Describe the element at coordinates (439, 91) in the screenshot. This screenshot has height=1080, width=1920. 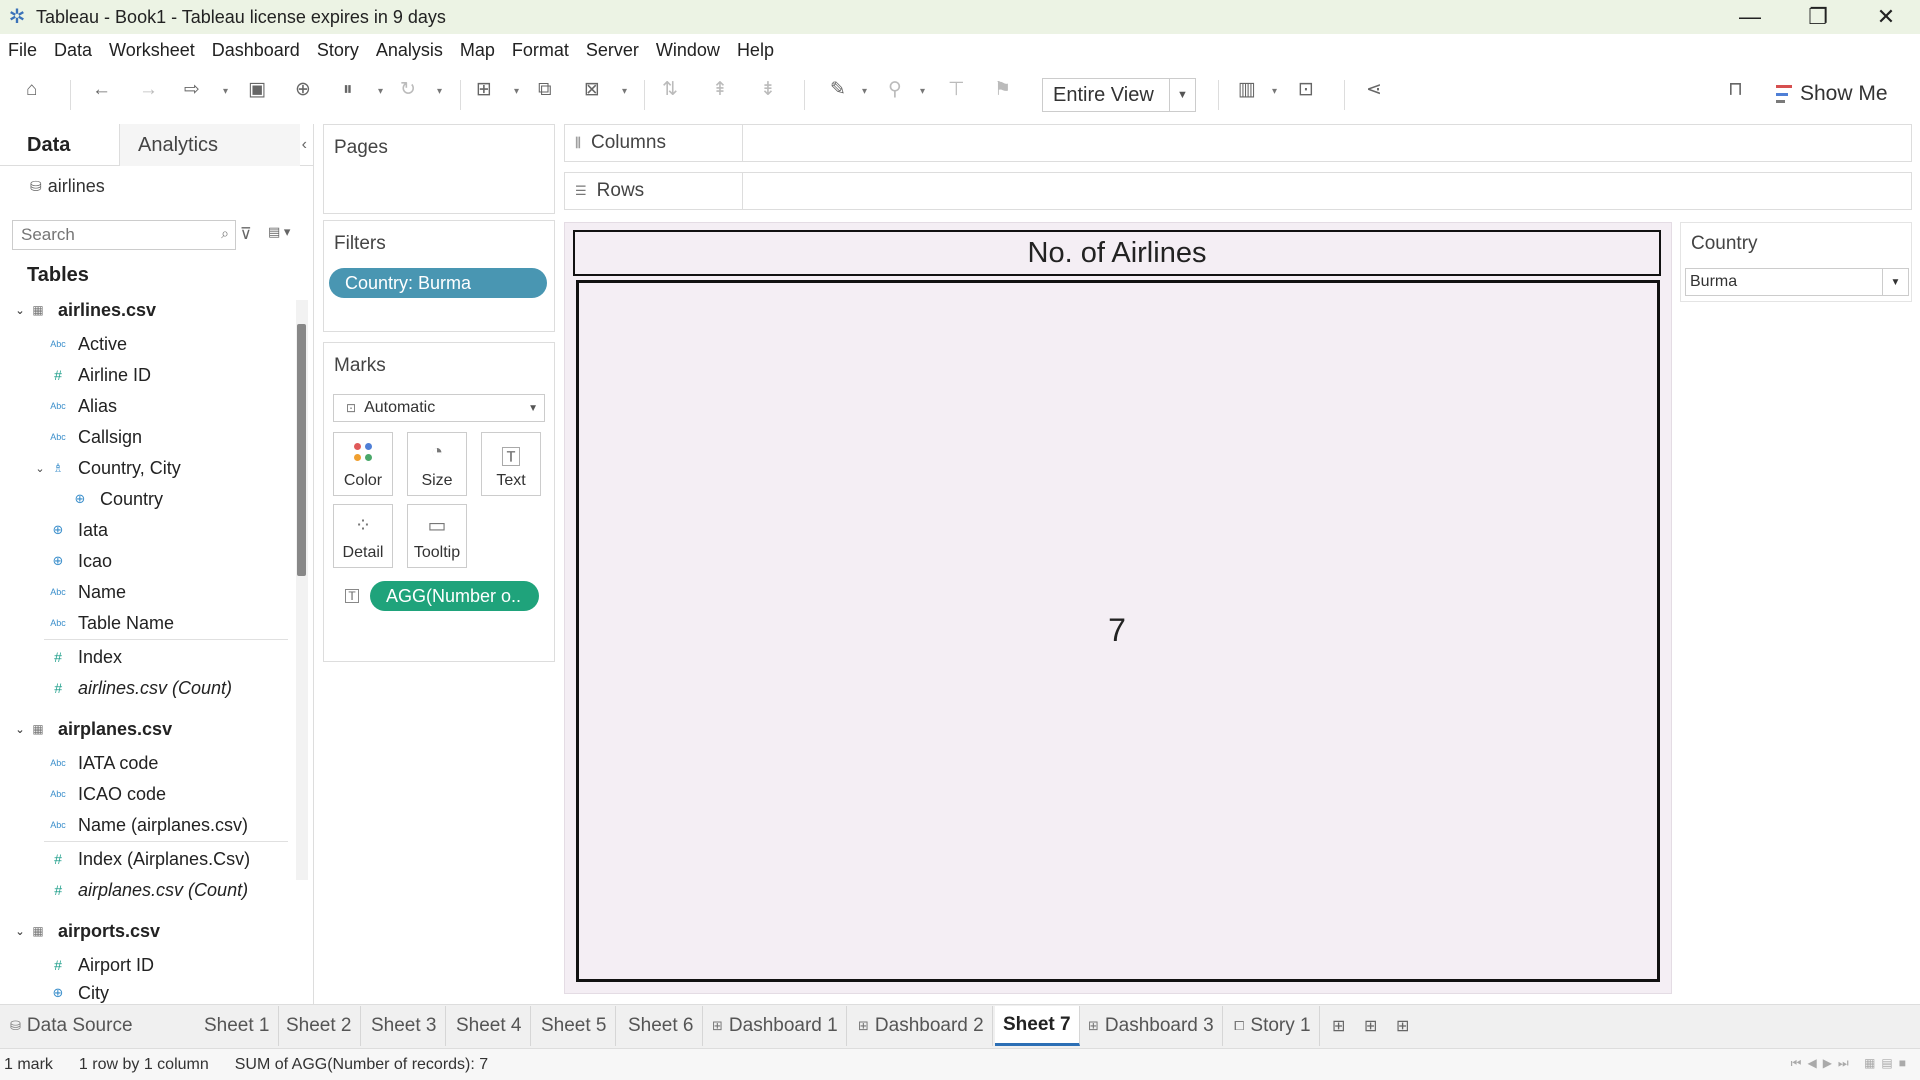
I see `refresh-dropdown-icon: ▾` at that location.